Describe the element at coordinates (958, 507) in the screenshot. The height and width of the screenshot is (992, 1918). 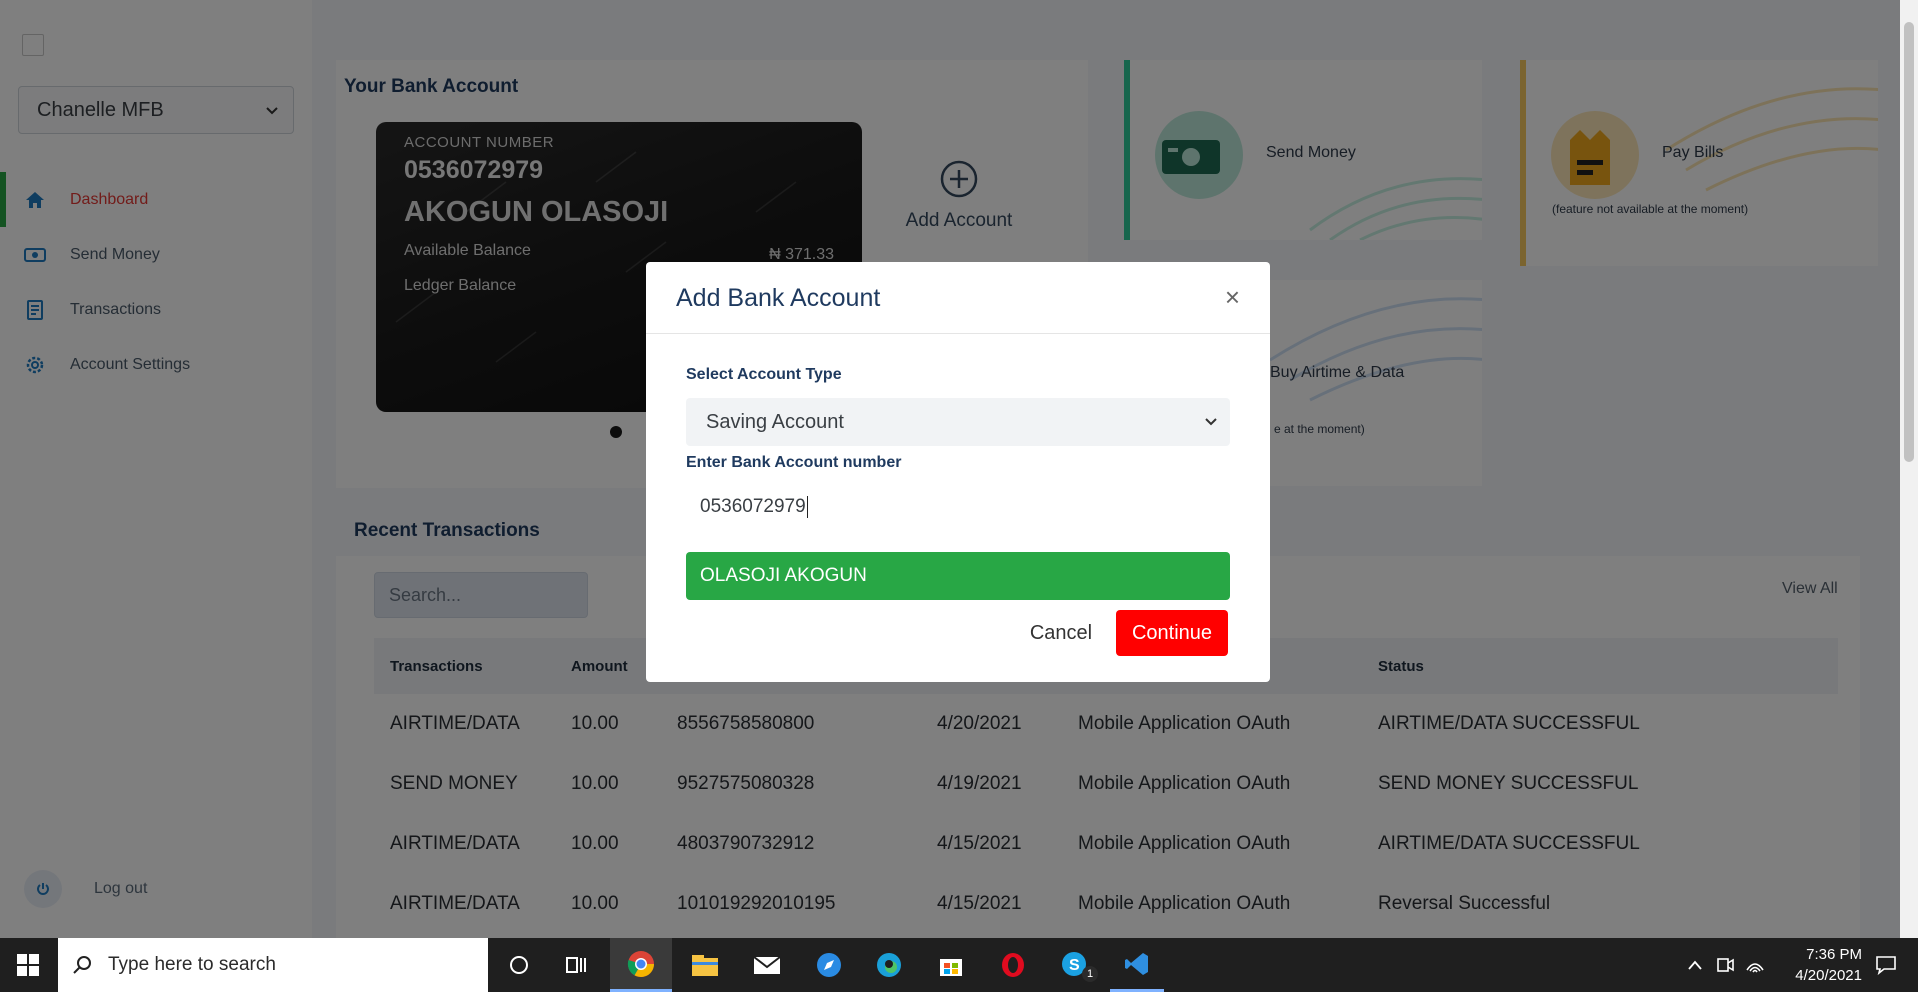
I see `account-number-input: 0536072979` at that location.